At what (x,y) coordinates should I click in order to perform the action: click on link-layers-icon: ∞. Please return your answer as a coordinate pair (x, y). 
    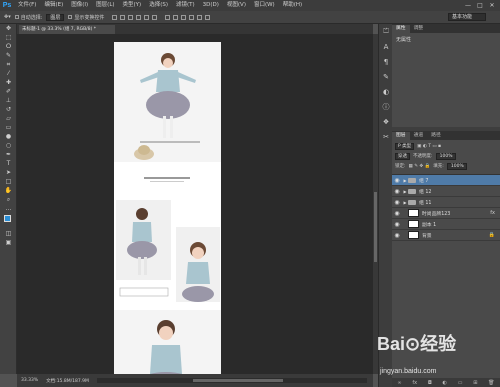
    Looking at the image, I should click on (399, 383).